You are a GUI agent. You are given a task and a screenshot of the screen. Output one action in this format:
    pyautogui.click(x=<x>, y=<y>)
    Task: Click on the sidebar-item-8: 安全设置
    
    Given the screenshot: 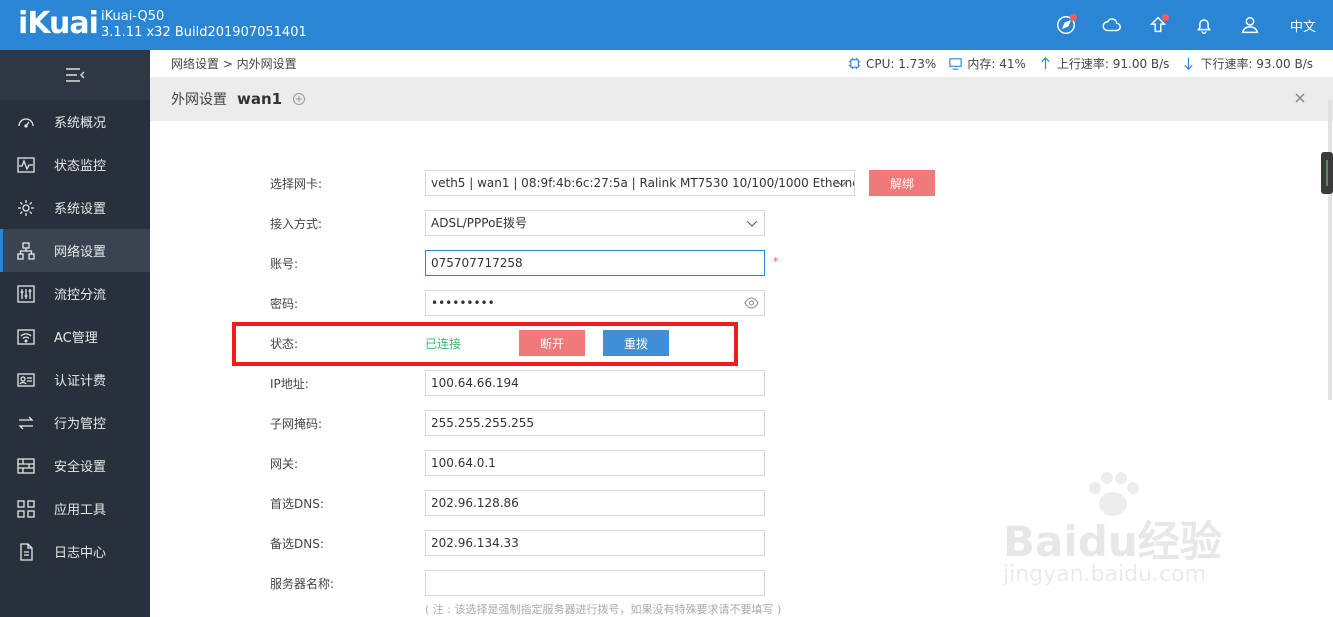 What is the action you would take?
    pyautogui.click(x=75, y=465)
    